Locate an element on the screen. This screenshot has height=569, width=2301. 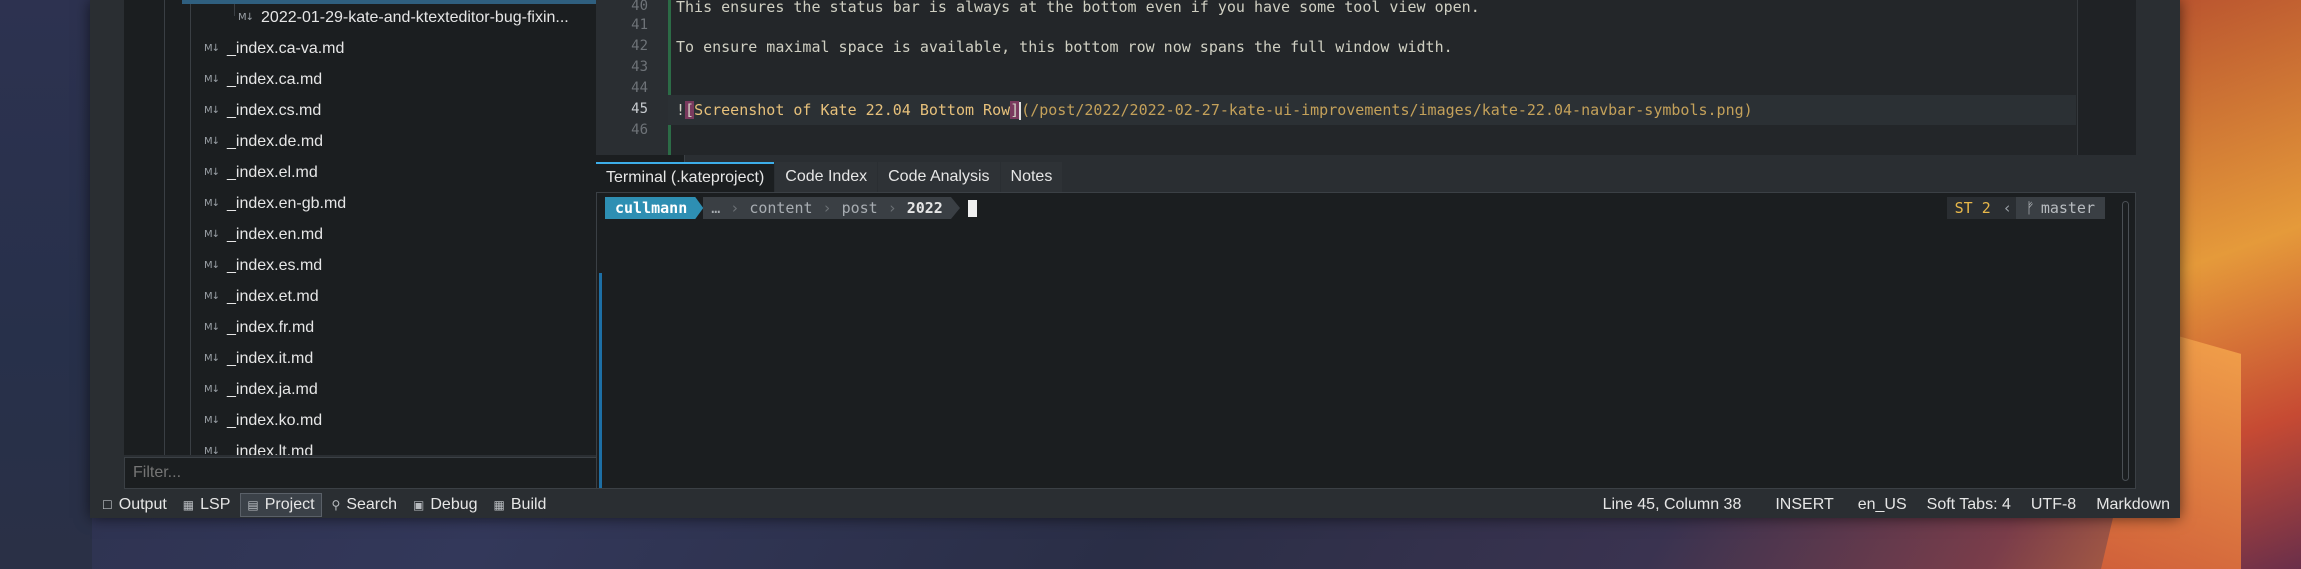
tree-item-label: _index.ko.md is located at coordinates (275, 420).